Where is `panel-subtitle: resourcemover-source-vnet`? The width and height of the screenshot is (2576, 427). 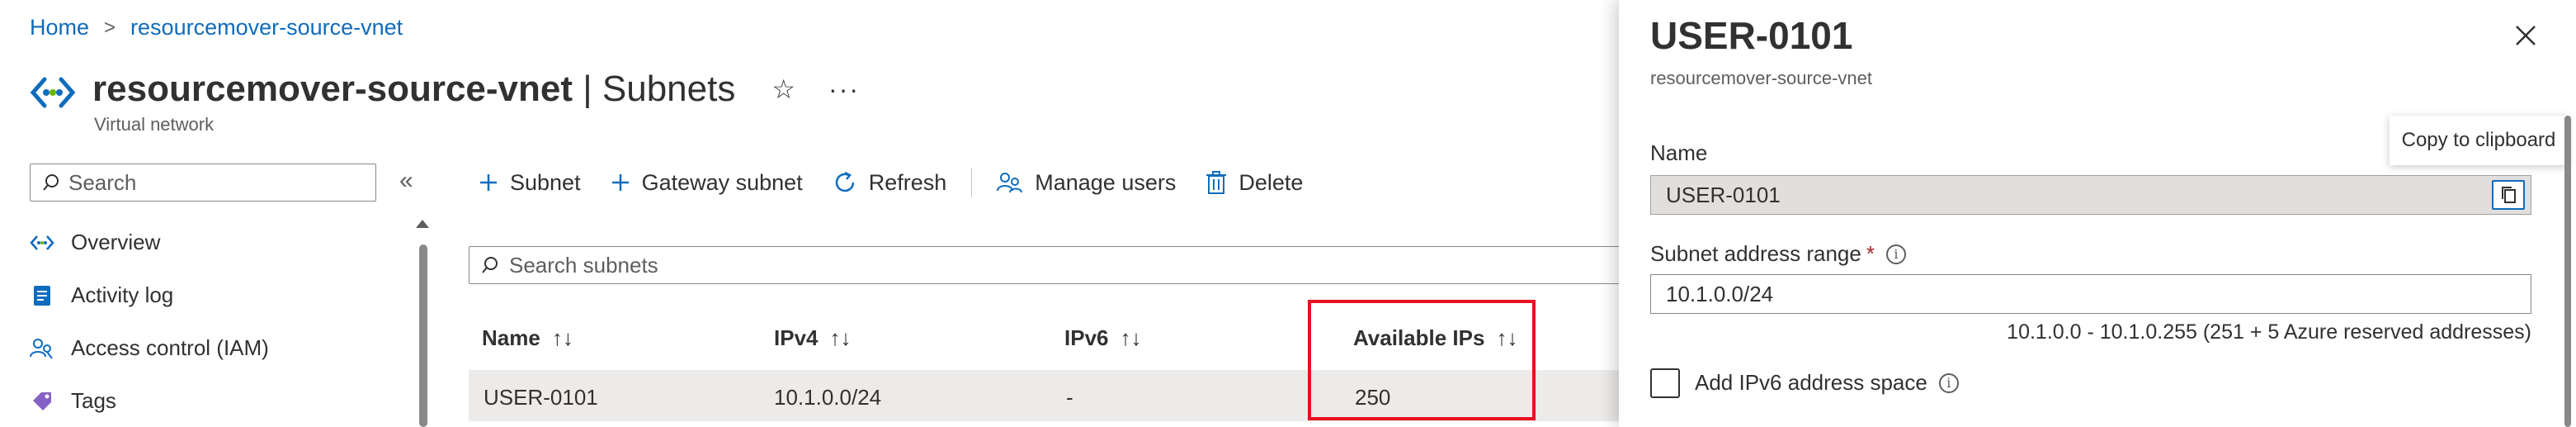
panel-subtitle: resourcemover-source-vnet is located at coordinates (1761, 78).